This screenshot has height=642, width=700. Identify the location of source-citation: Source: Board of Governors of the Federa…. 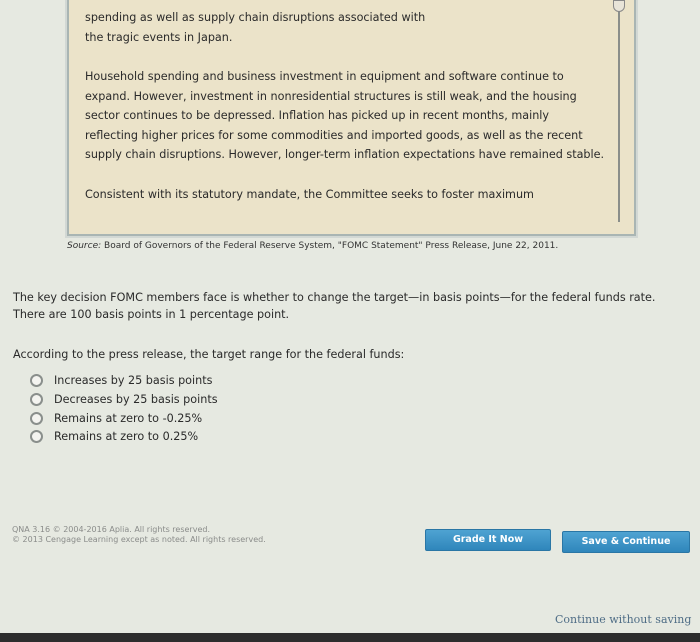
(312, 246).